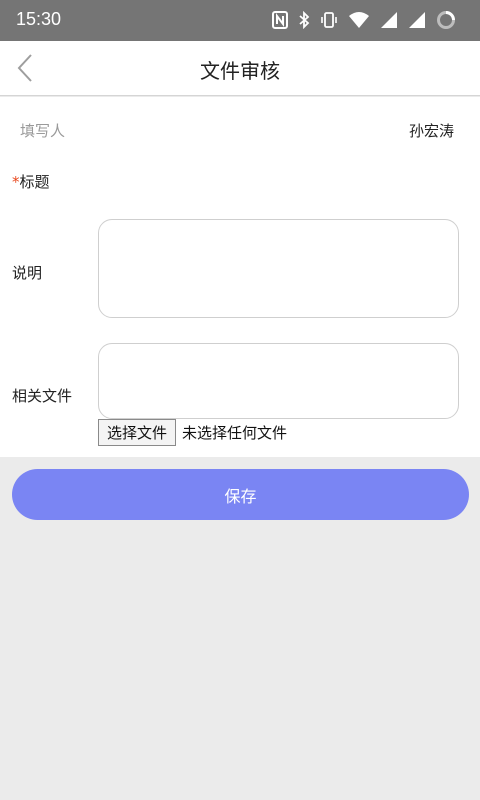 The image size is (480, 800). I want to click on page-title: 文件审核, so click(240, 71).